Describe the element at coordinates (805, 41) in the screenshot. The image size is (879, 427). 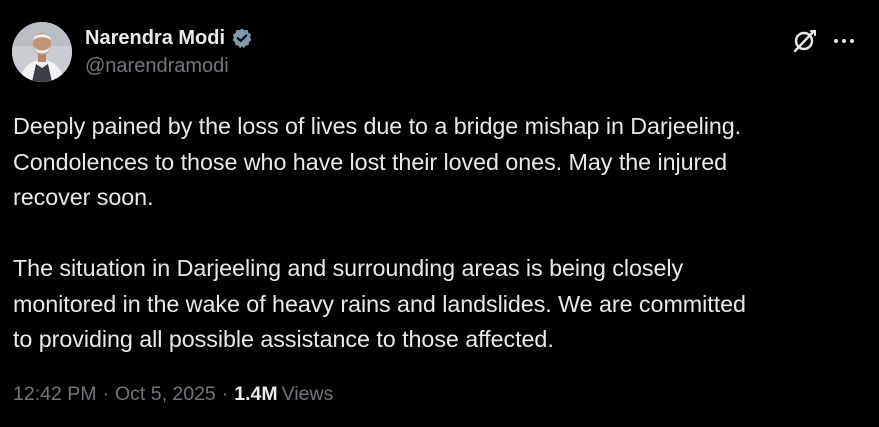
I see `grok-icon` at that location.